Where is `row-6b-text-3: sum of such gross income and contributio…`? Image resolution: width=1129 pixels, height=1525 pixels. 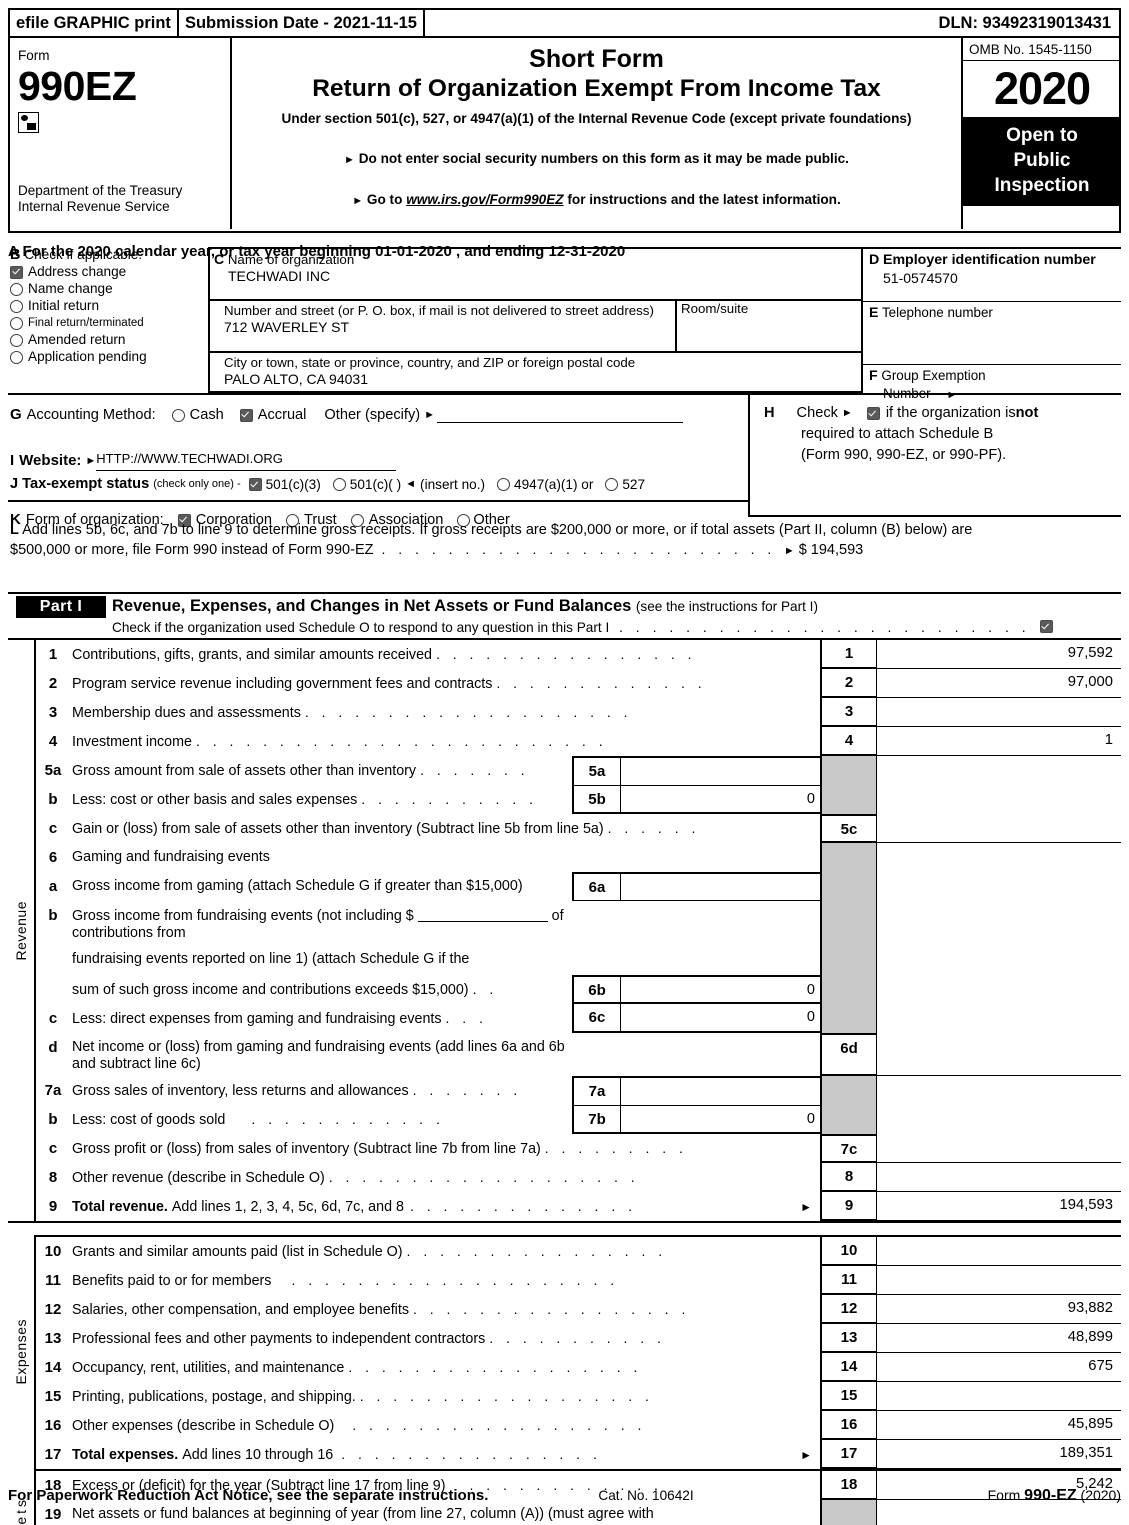
row-6b-text-3: sum of such gross income and contributio… is located at coordinates (321, 989).